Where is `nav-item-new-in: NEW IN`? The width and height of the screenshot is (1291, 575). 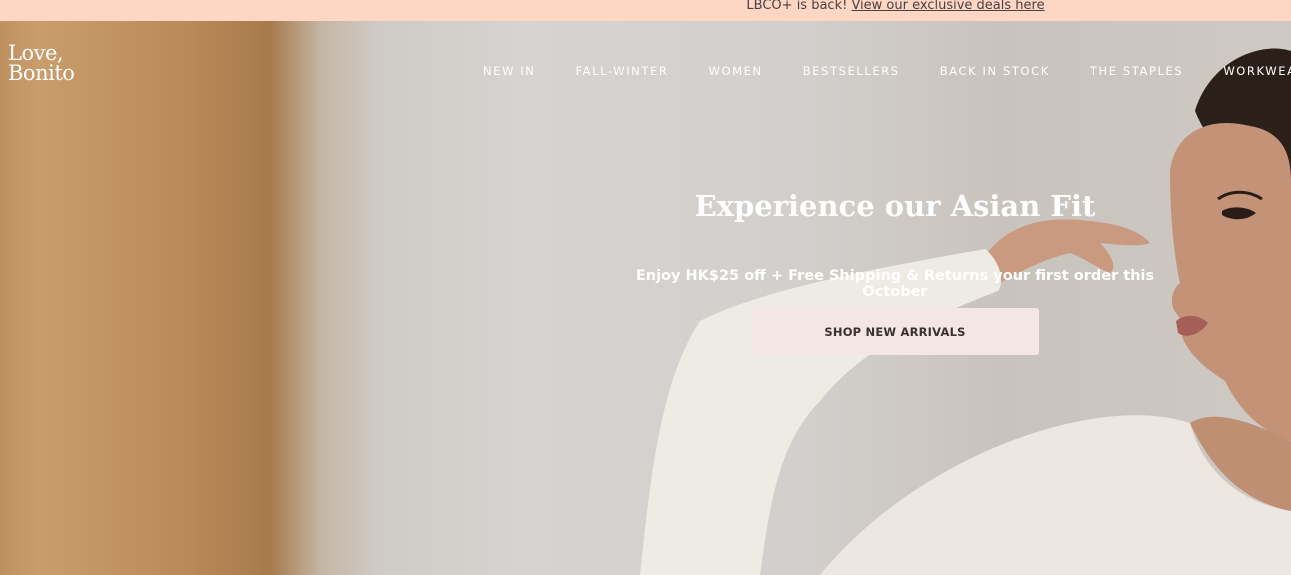 nav-item-new-in: NEW IN is located at coordinates (509, 71).